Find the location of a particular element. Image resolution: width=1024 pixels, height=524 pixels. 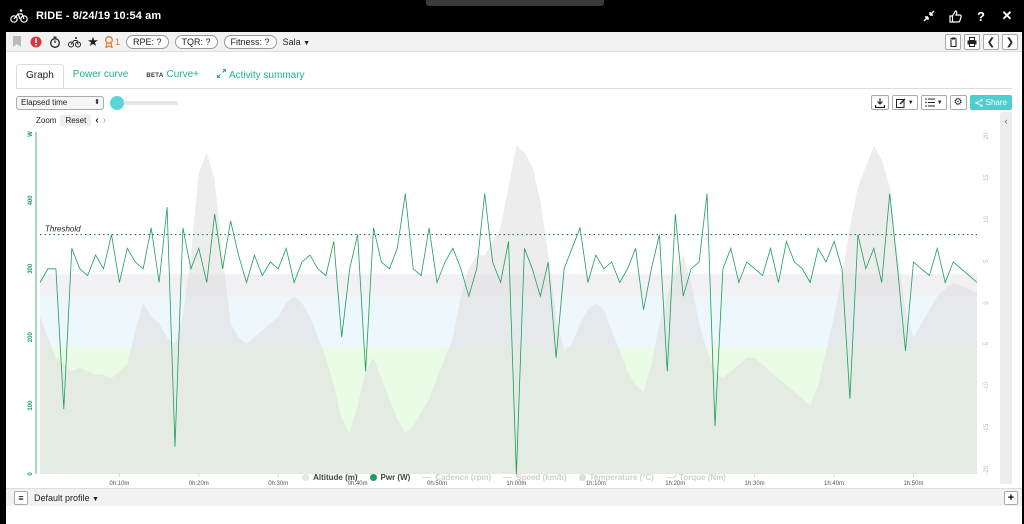

menu-button: ≡ is located at coordinates (21, 497).